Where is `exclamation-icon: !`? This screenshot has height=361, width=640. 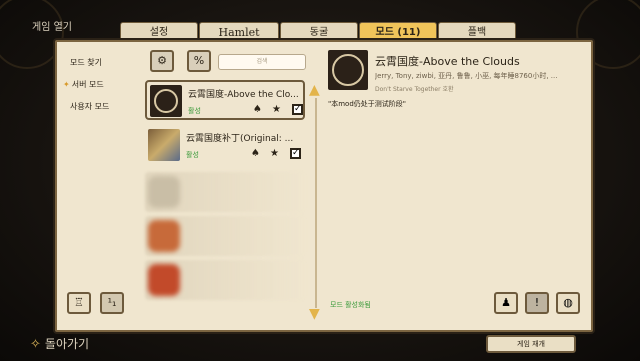
exclamation-icon: ! is located at coordinates (537, 302).